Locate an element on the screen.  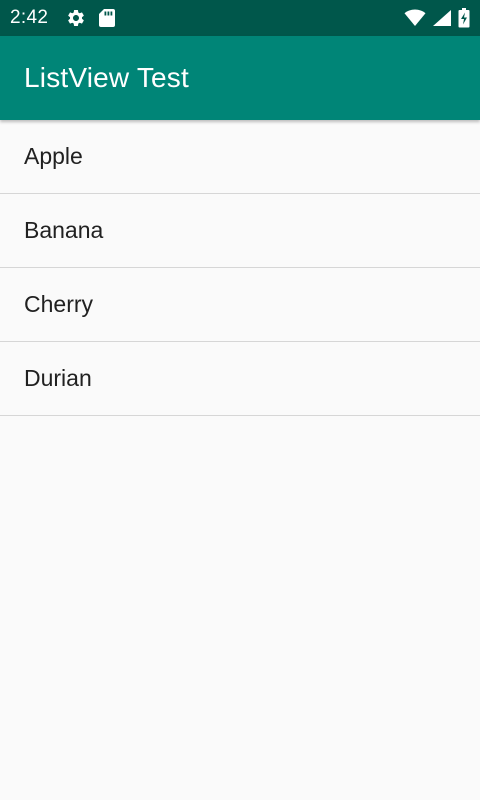
list-item: Cherry is located at coordinates (240, 305).